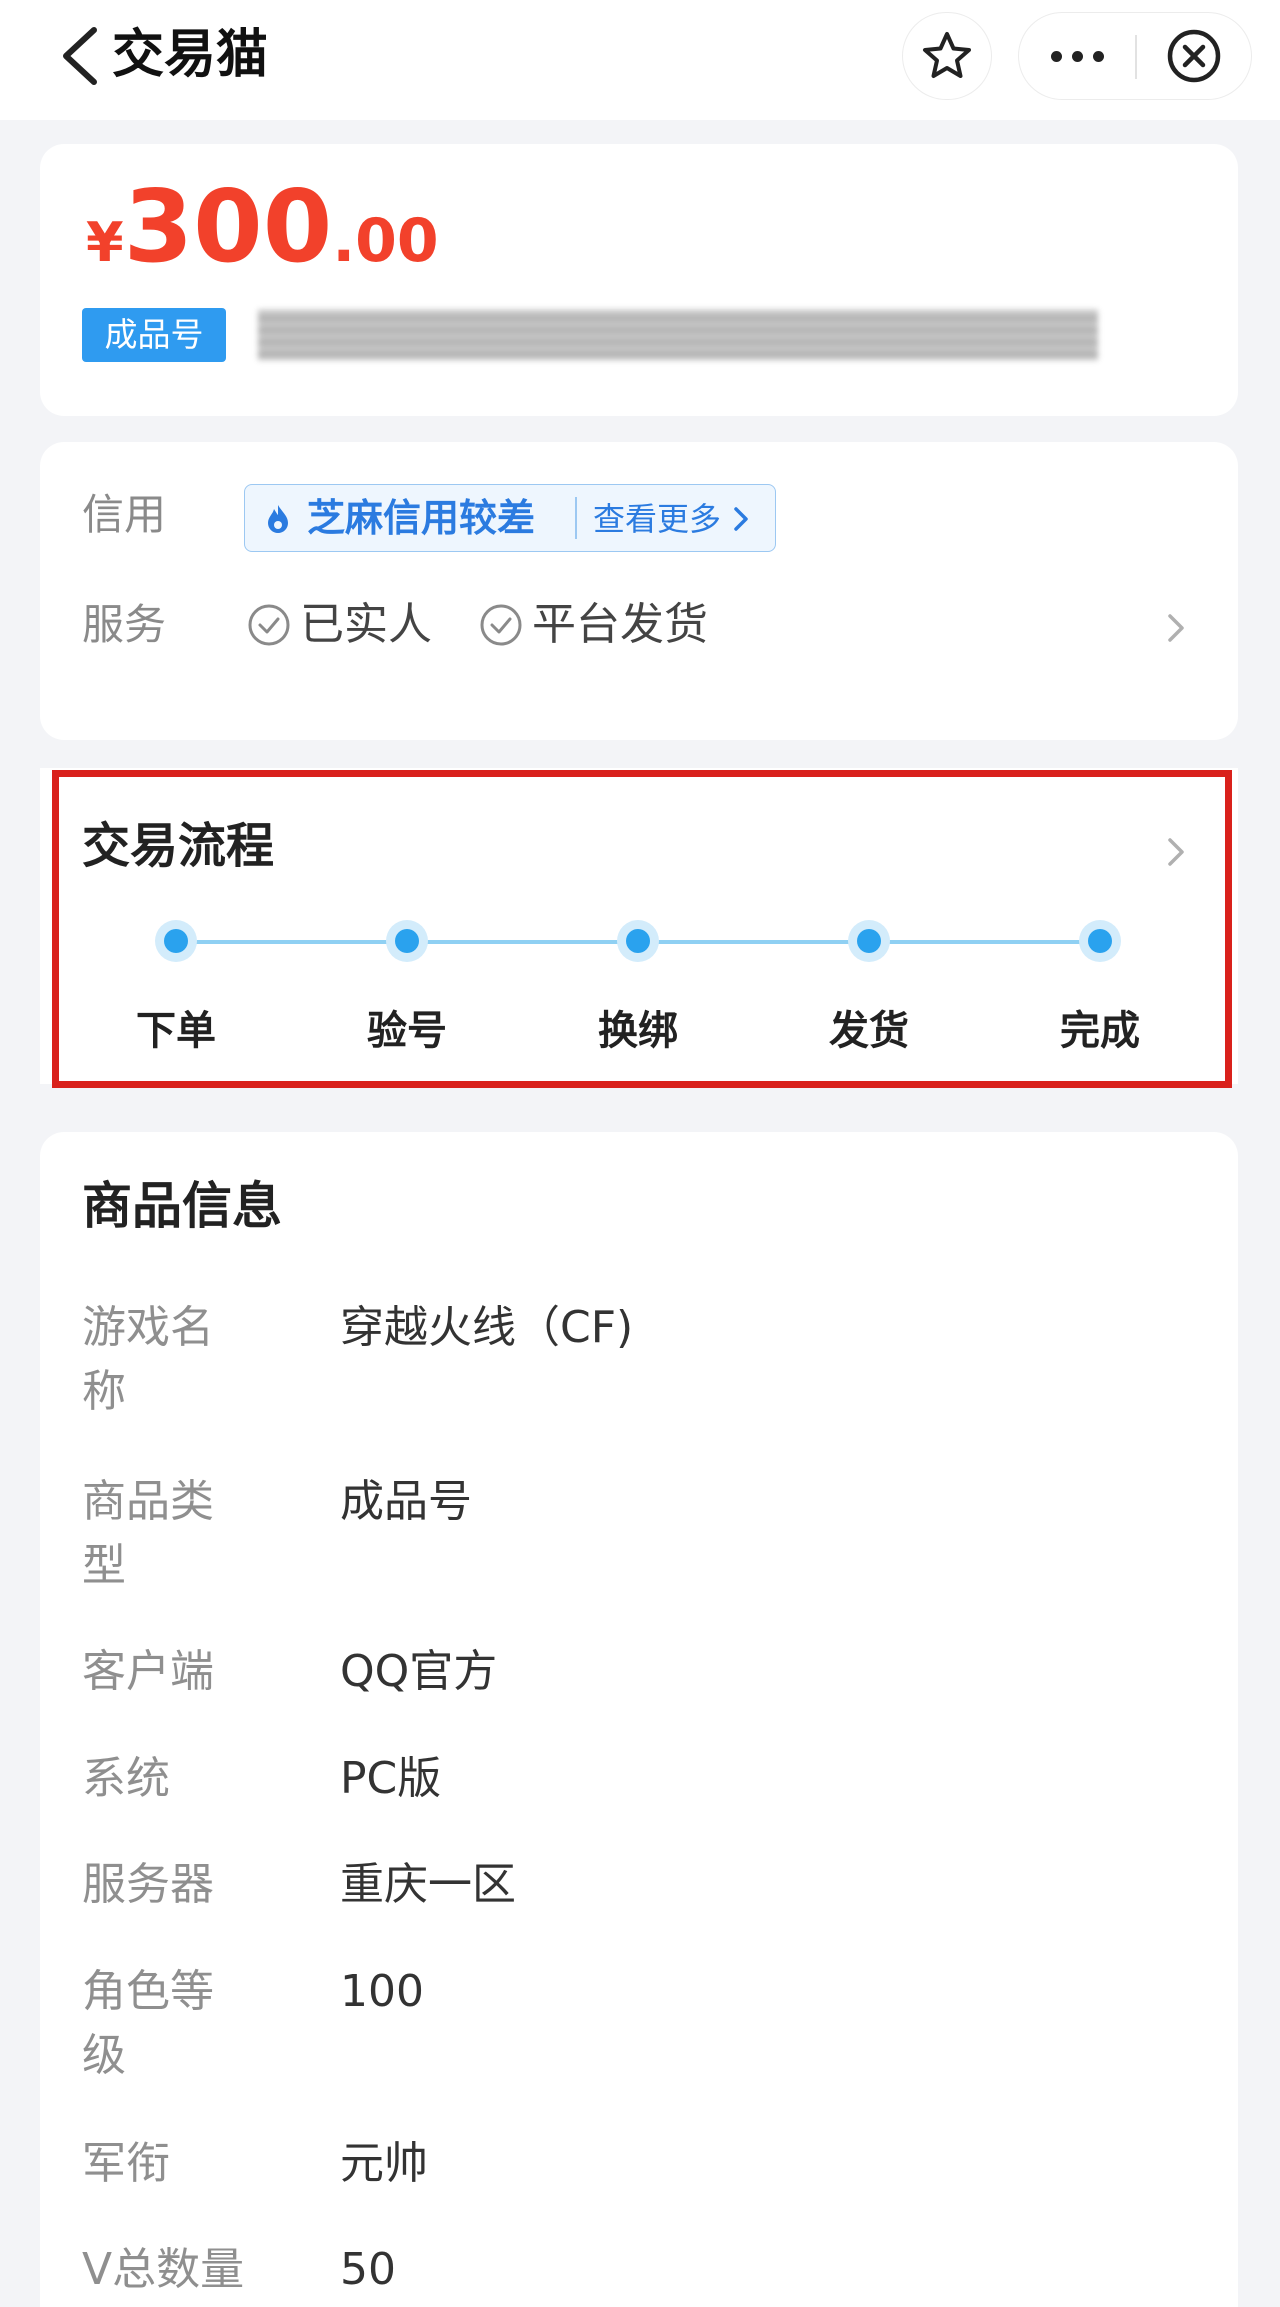 This screenshot has width=1280, height=2307. I want to click on service-label: 服务, so click(124, 624).